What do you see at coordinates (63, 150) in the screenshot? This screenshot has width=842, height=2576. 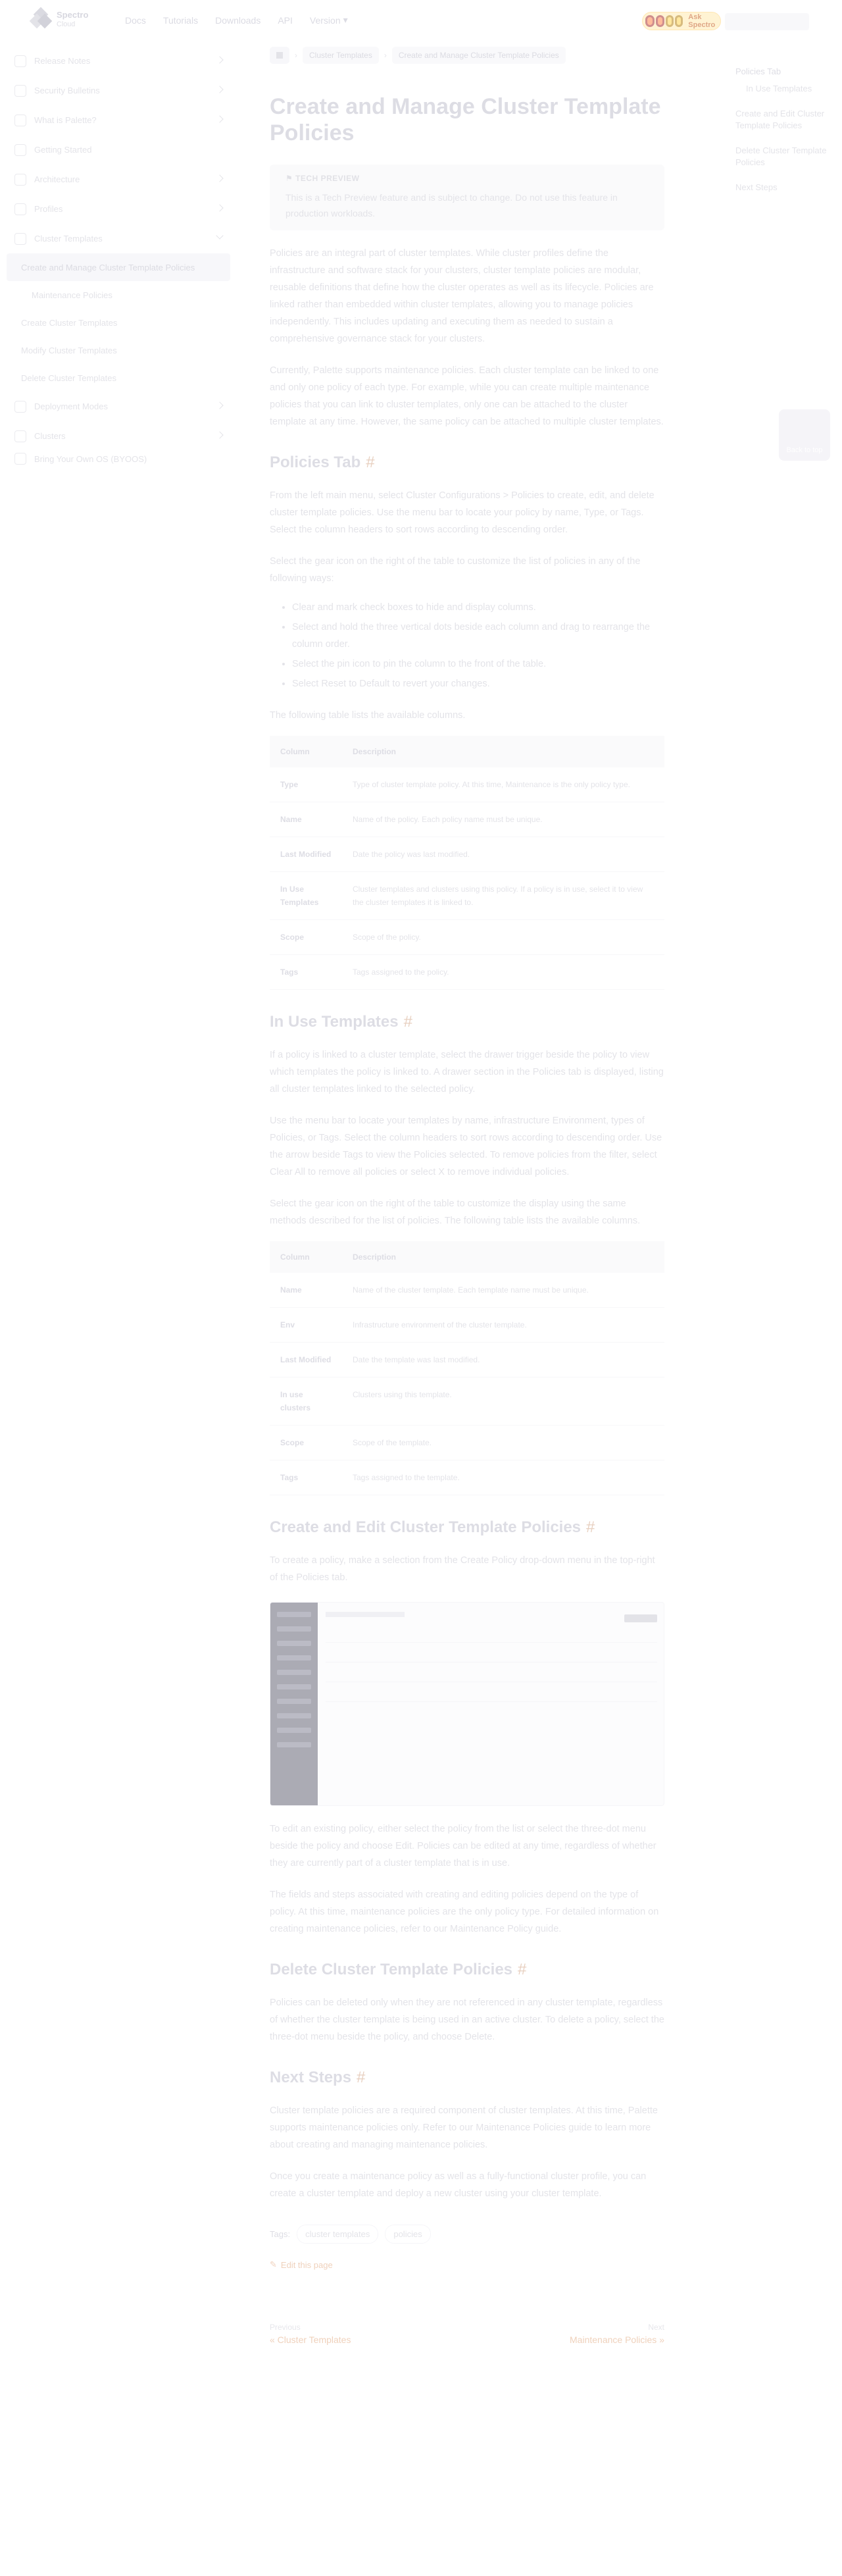 I see `sidebar-item-label: Getting Started` at bounding box center [63, 150].